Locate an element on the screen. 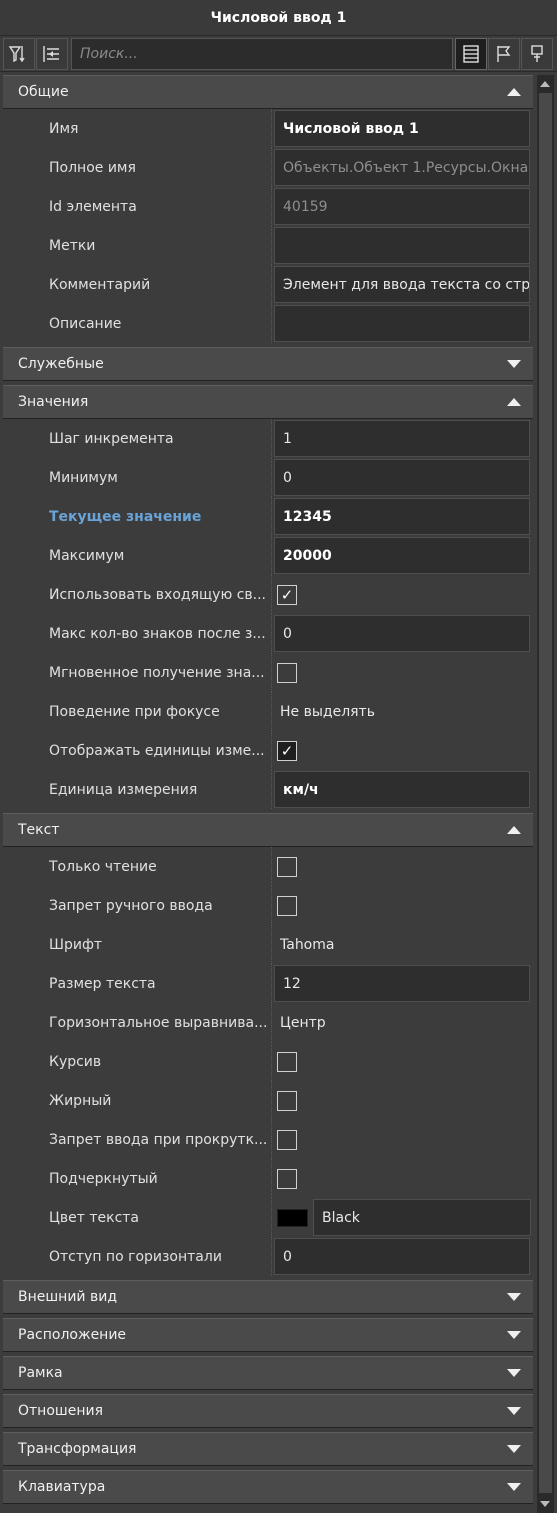 Image resolution: width=557 pixels, height=1513 pixels. instant-checkbox is located at coordinates (287, 672).